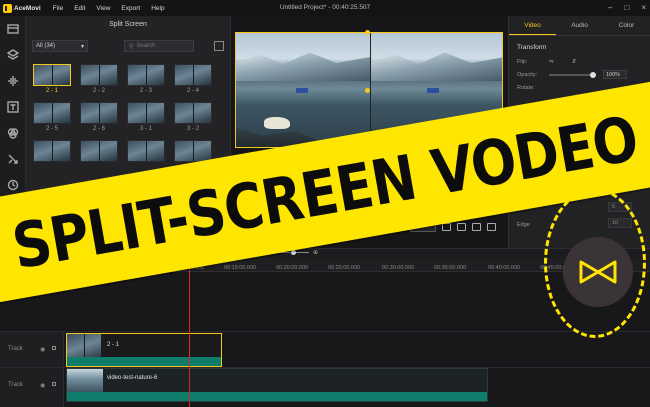  Describe the element at coordinates (27, 8) in the screenshot. I see `app-name: AceMovi` at that location.